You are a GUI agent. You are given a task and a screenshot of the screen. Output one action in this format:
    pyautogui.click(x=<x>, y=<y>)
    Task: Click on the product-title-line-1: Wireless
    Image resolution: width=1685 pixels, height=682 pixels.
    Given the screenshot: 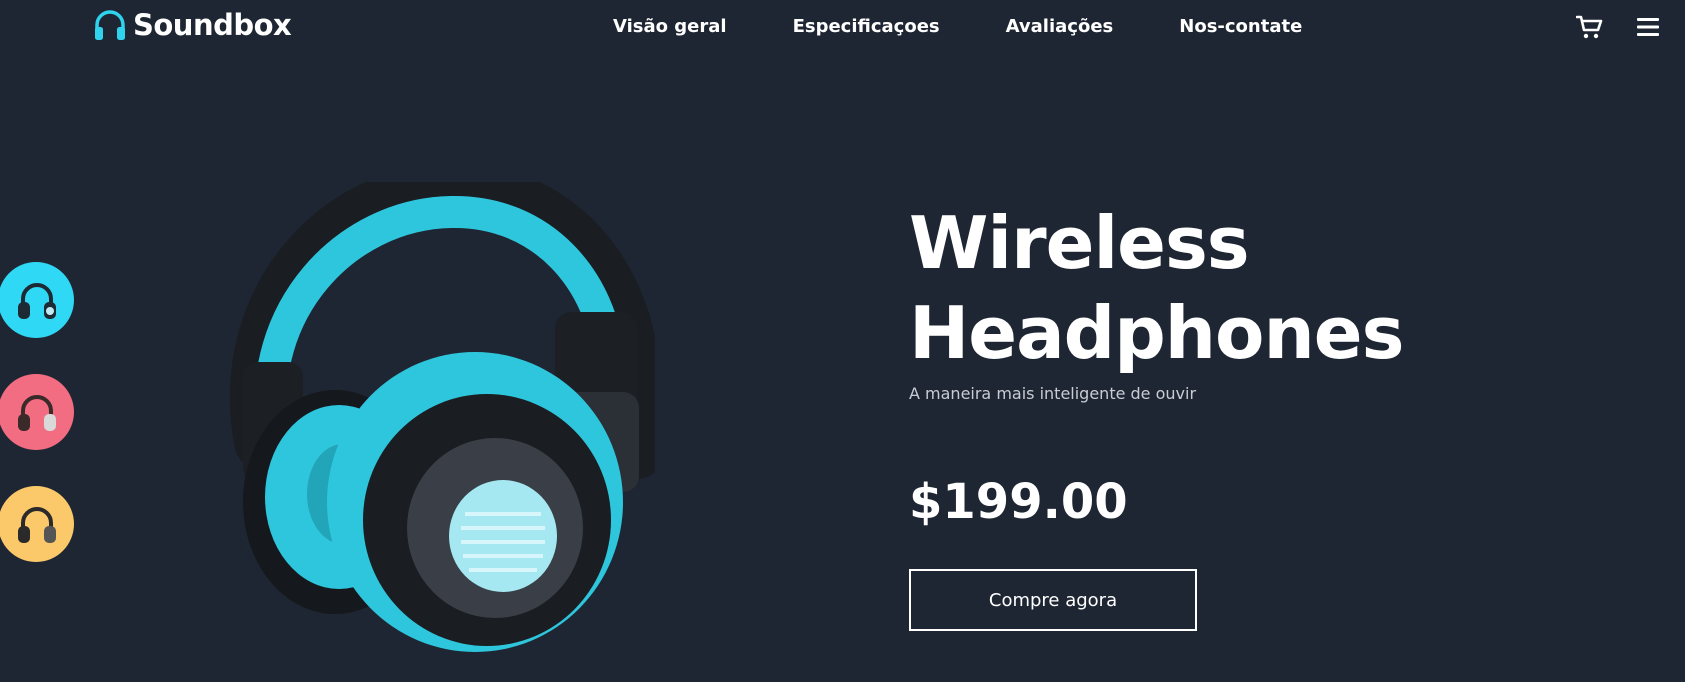 What is the action you would take?
    pyautogui.click(x=1079, y=243)
    